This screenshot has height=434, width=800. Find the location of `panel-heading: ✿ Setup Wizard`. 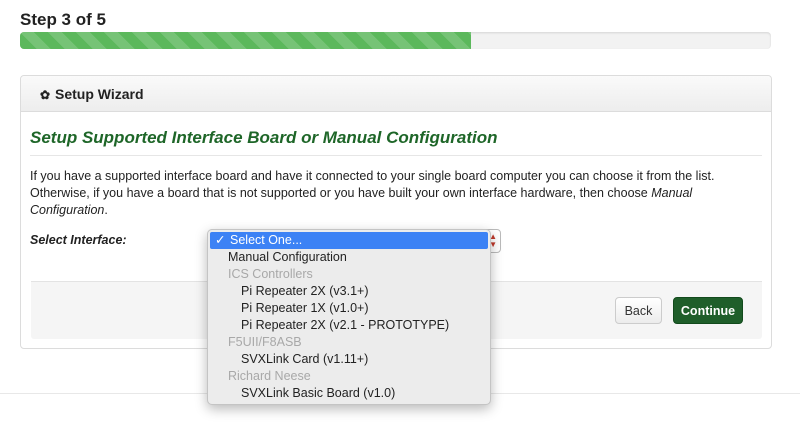

panel-heading: ✿ Setup Wizard is located at coordinates (396, 94).